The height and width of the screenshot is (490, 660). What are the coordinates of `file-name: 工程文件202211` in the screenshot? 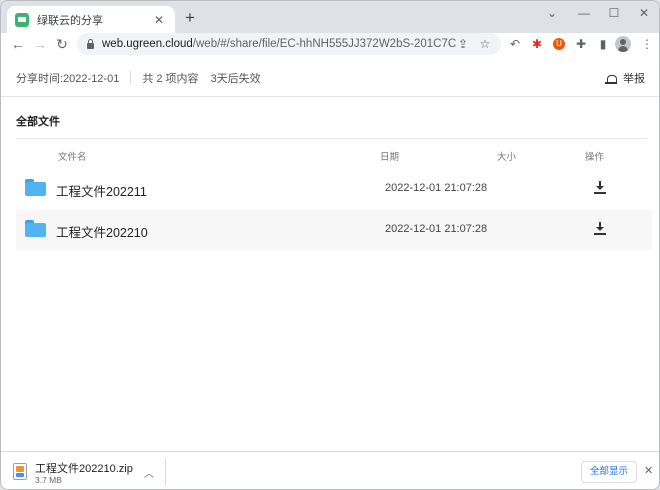 It's located at (101, 190).